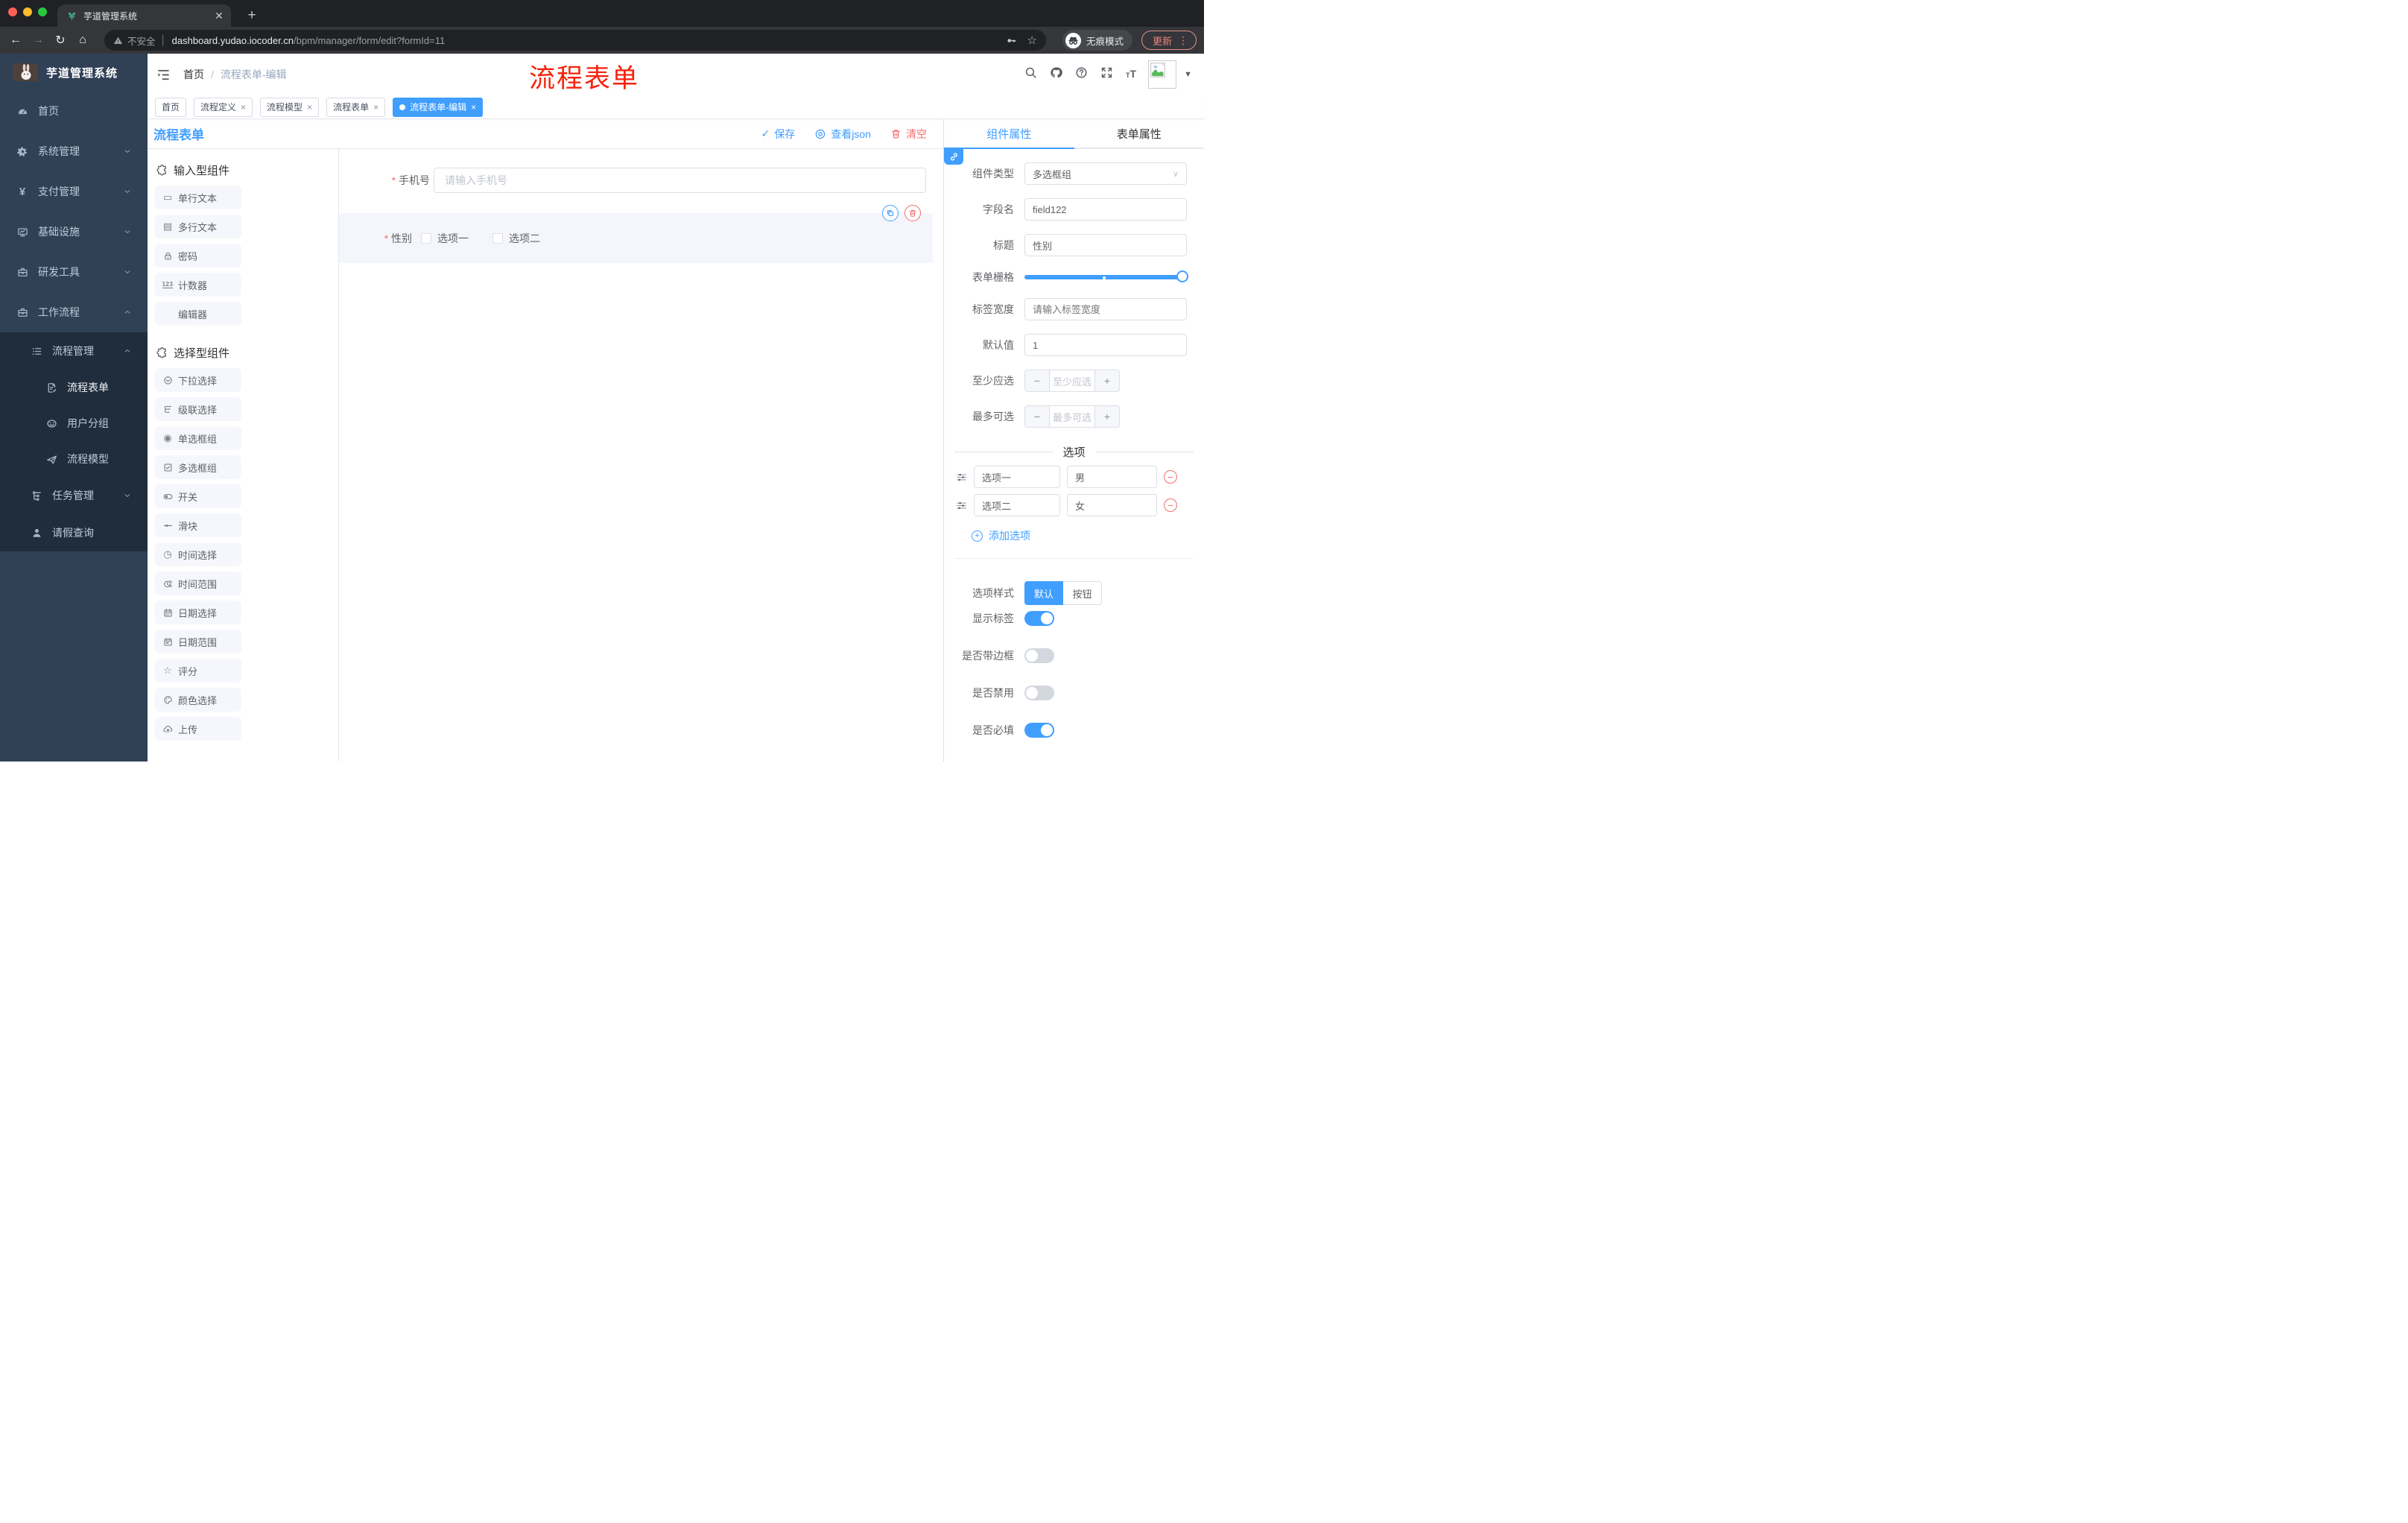  I want to click on new-tab-button: +, so click(251, 16).